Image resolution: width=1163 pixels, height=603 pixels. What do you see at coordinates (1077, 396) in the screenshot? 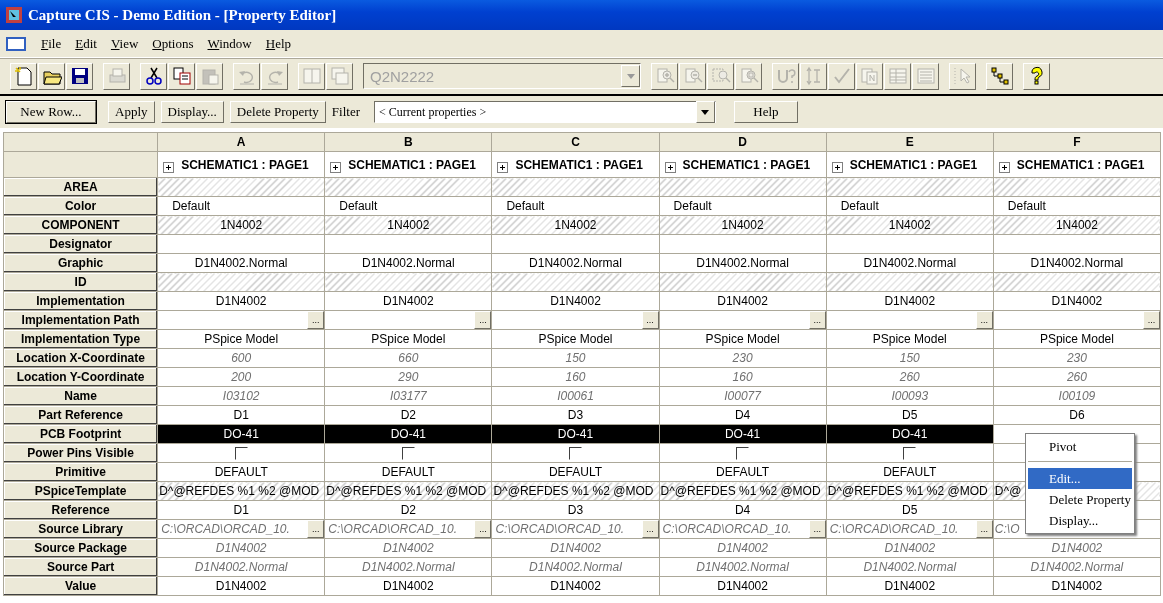
I see `table-cell: I00109` at bounding box center [1077, 396].